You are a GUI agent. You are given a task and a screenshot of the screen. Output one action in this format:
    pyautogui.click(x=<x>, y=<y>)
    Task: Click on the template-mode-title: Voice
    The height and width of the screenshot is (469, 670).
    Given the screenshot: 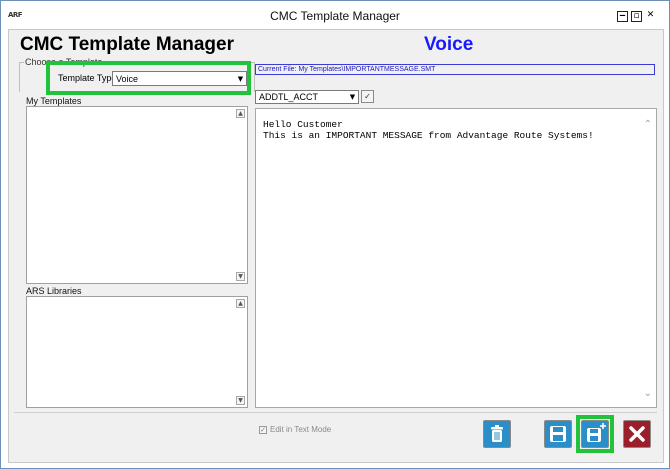 What is the action you would take?
    pyautogui.click(x=449, y=44)
    